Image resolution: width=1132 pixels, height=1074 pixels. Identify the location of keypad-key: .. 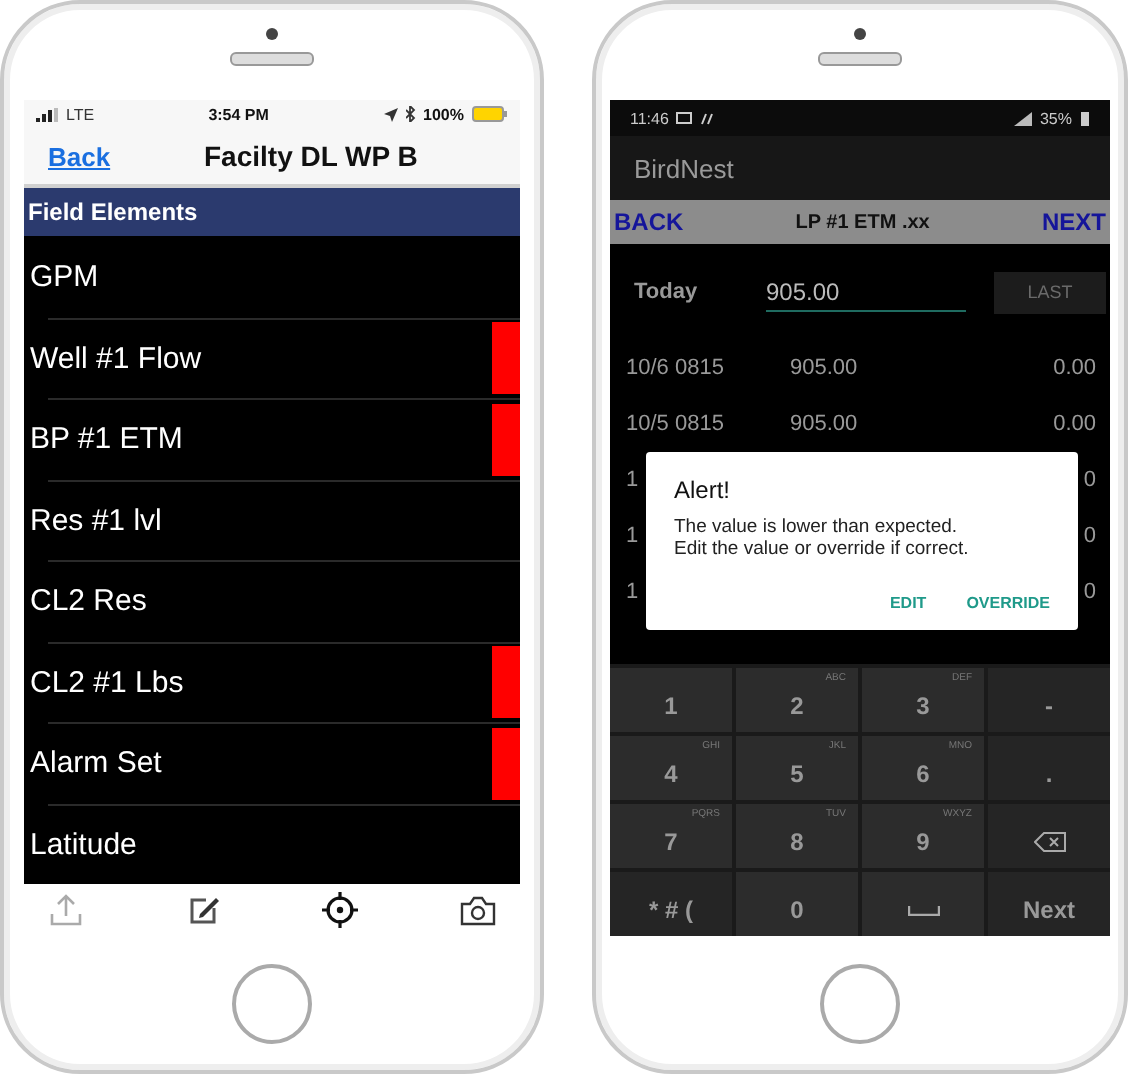
(1049, 768).